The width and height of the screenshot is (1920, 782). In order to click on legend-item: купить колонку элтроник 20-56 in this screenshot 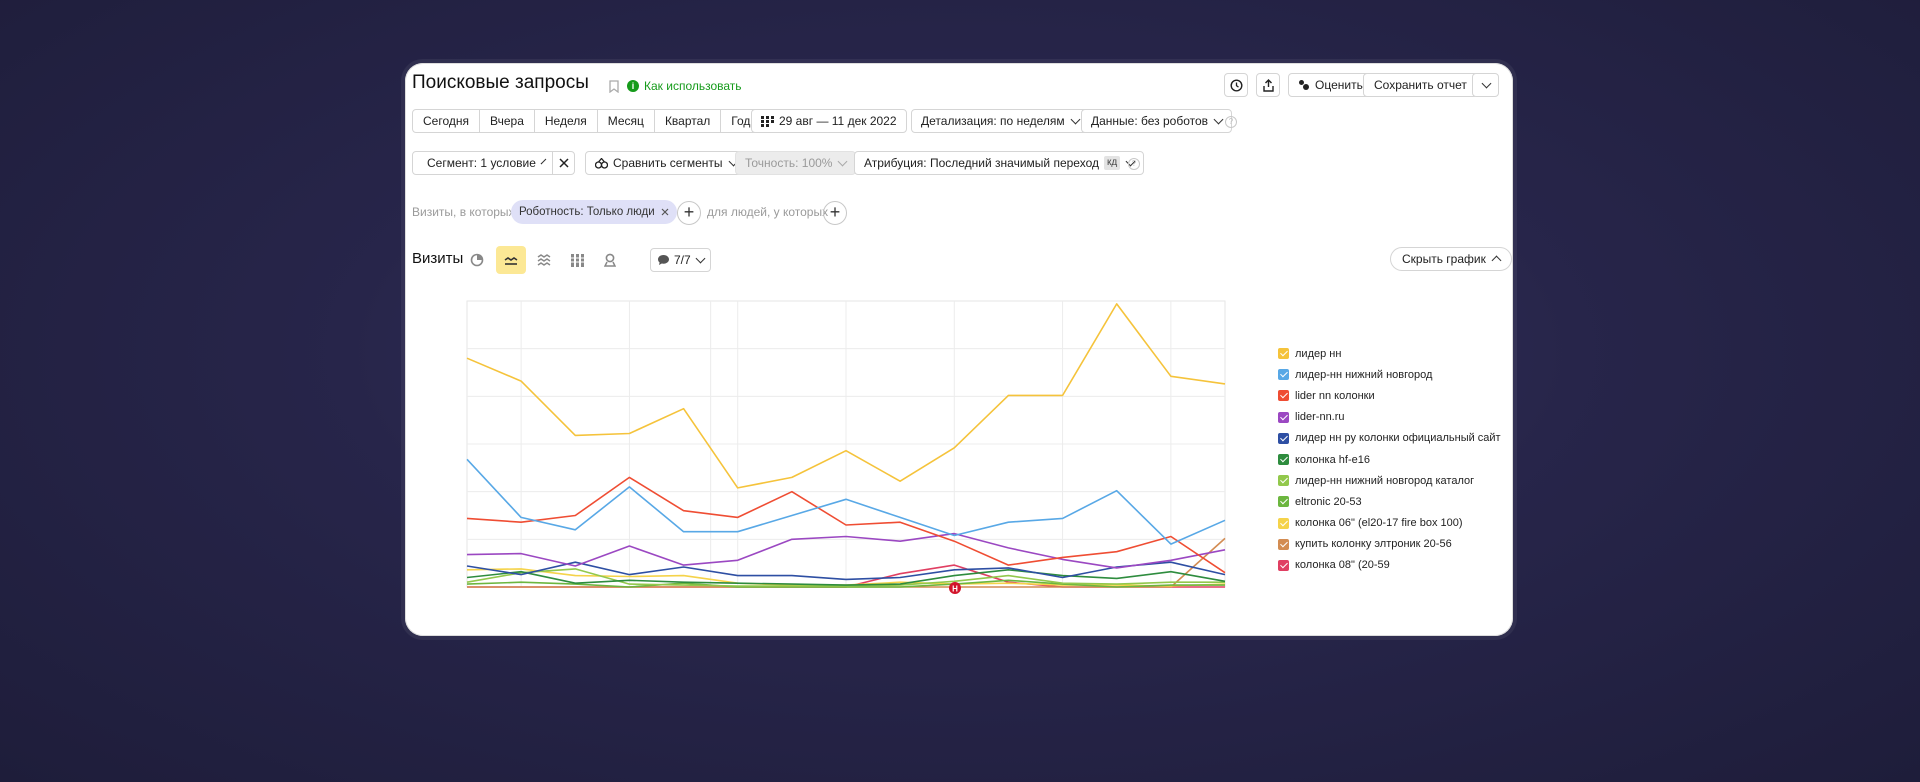, I will do `click(1389, 544)`.